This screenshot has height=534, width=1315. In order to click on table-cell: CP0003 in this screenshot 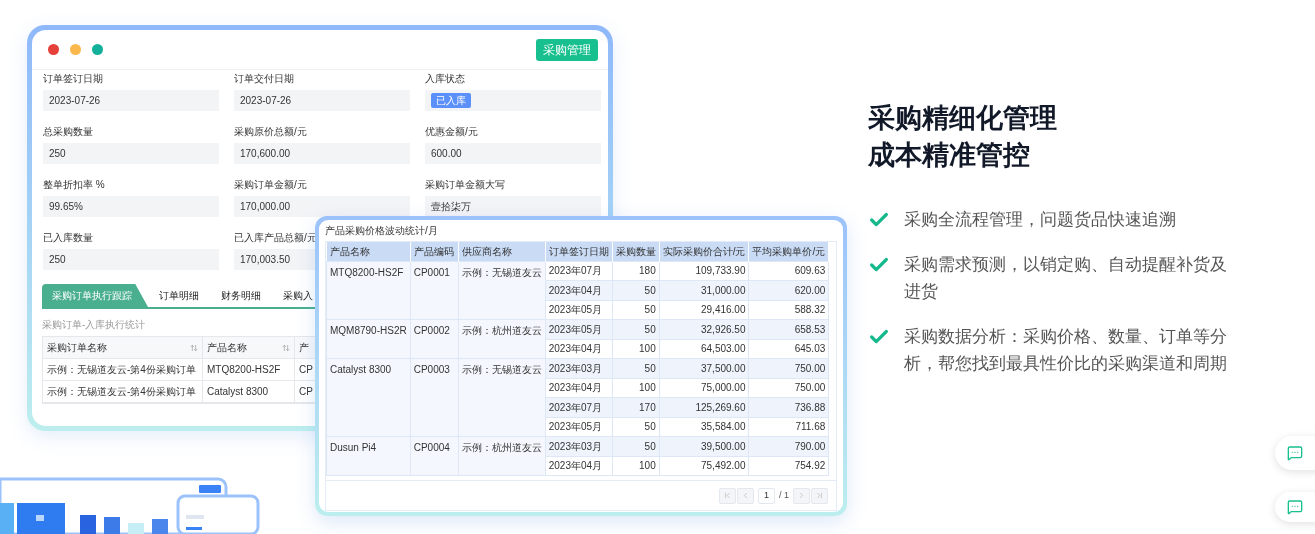, I will do `click(434, 397)`.